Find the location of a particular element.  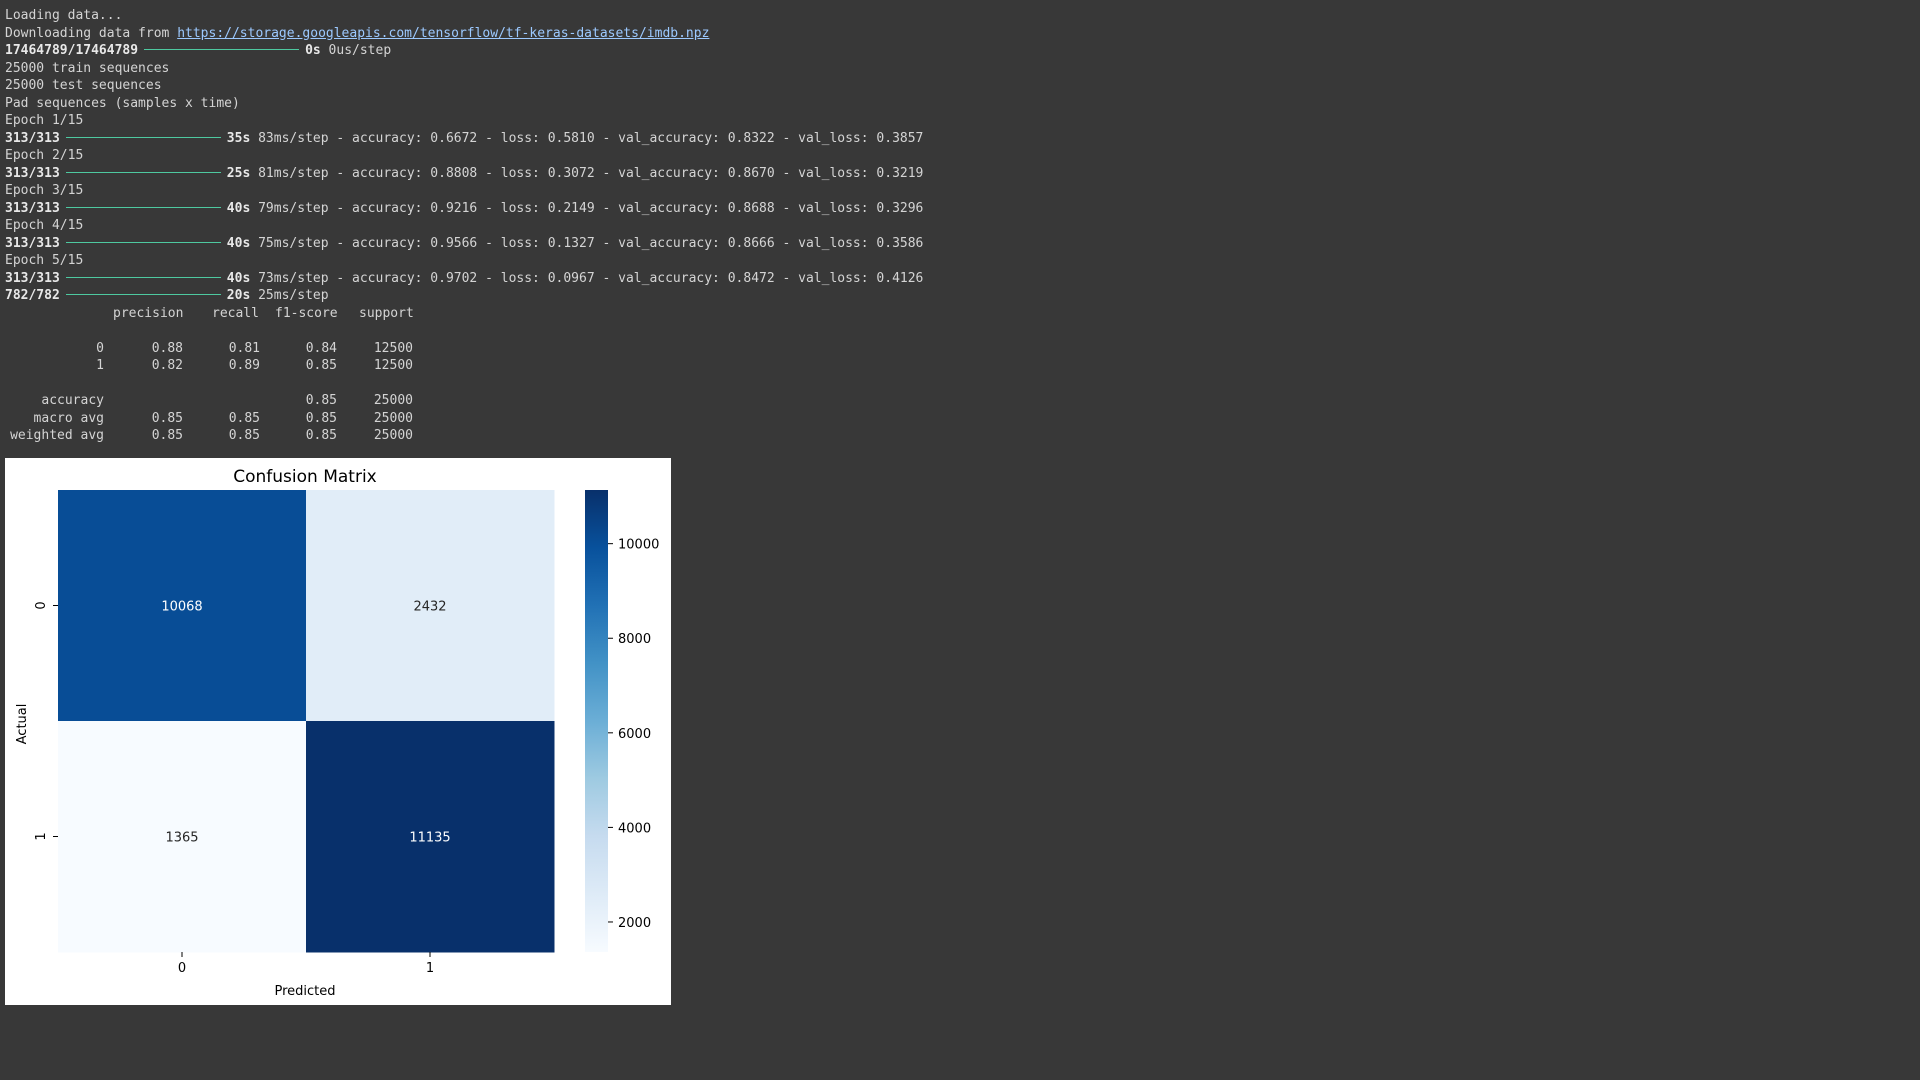

row-precision: 0.82 is located at coordinates (167, 365).